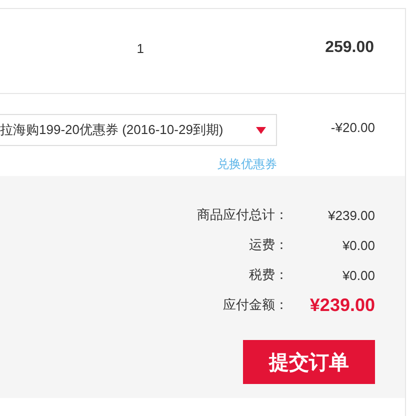 Image resolution: width=408 pixels, height=416 pixels. I want to click on dropdown-arrow-icon, so click(261, 130).